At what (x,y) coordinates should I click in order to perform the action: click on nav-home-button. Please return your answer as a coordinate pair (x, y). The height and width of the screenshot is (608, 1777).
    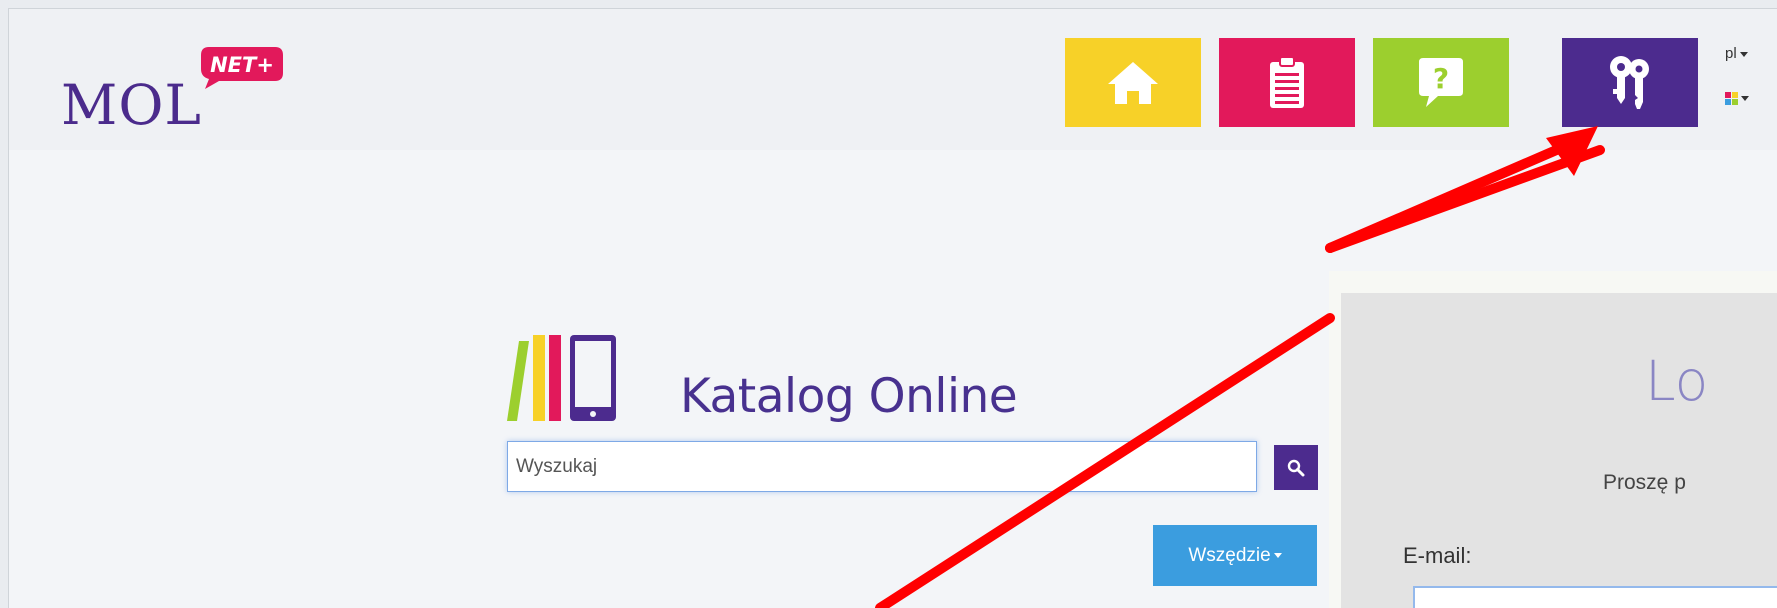
    Looking at the image, I should click on (1133, 82).